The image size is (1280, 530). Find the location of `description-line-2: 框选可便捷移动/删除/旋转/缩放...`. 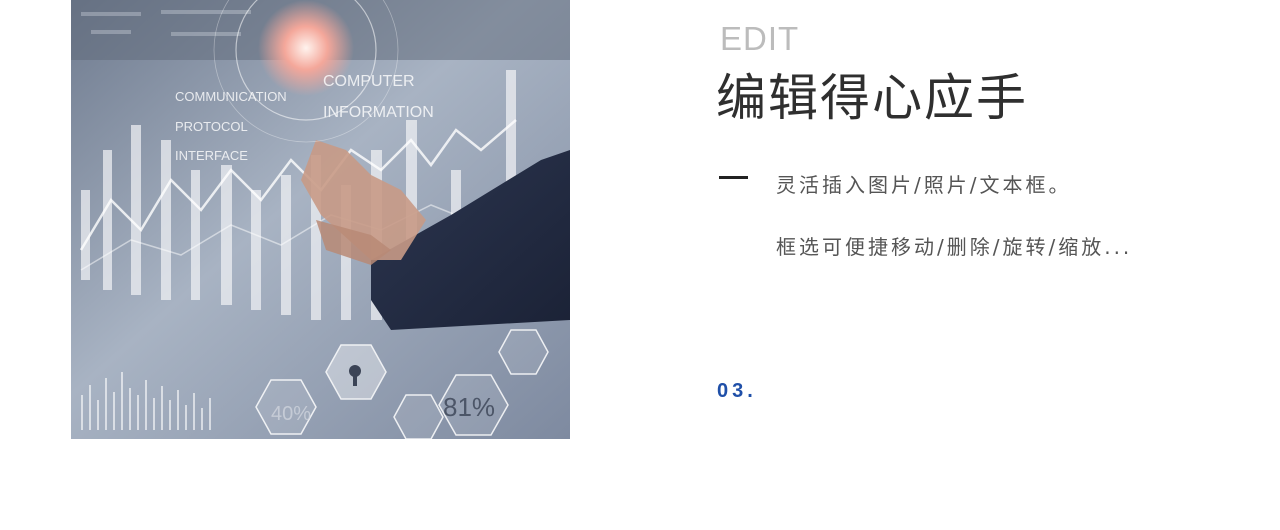

description-line-2: 框选可便捷移动/删除/旋转/缩放... is located at coordinates (954, 247).